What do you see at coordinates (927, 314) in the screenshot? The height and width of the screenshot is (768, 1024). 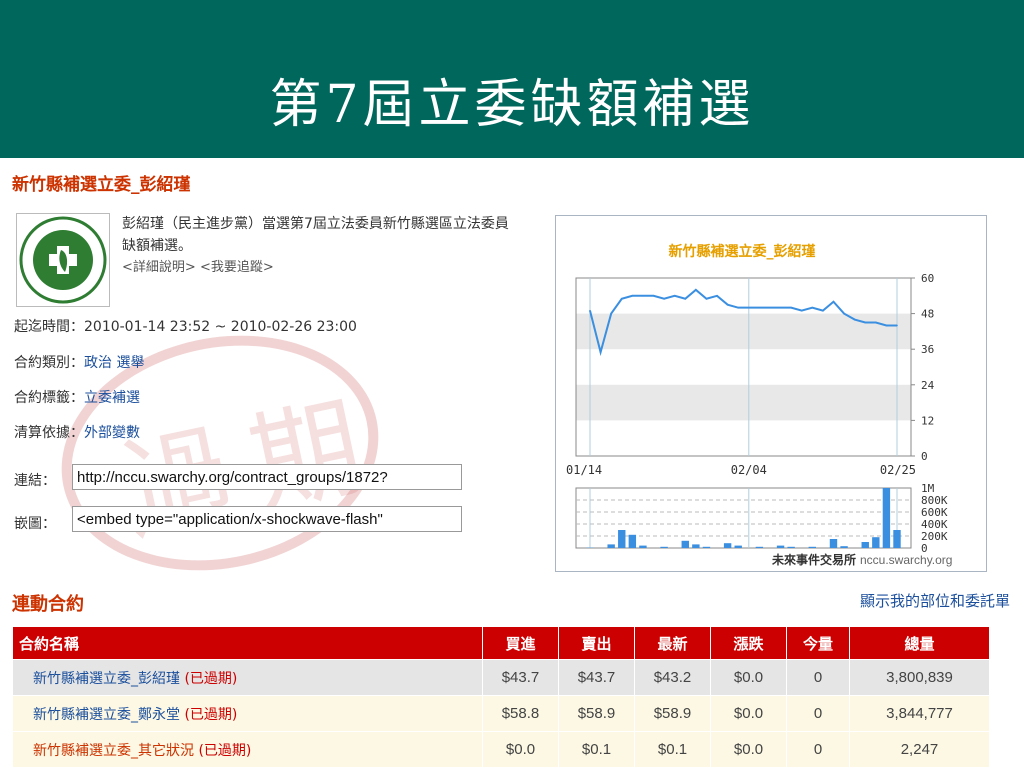 I see `y-tick-label: 48` at bounding box center [927, 314].